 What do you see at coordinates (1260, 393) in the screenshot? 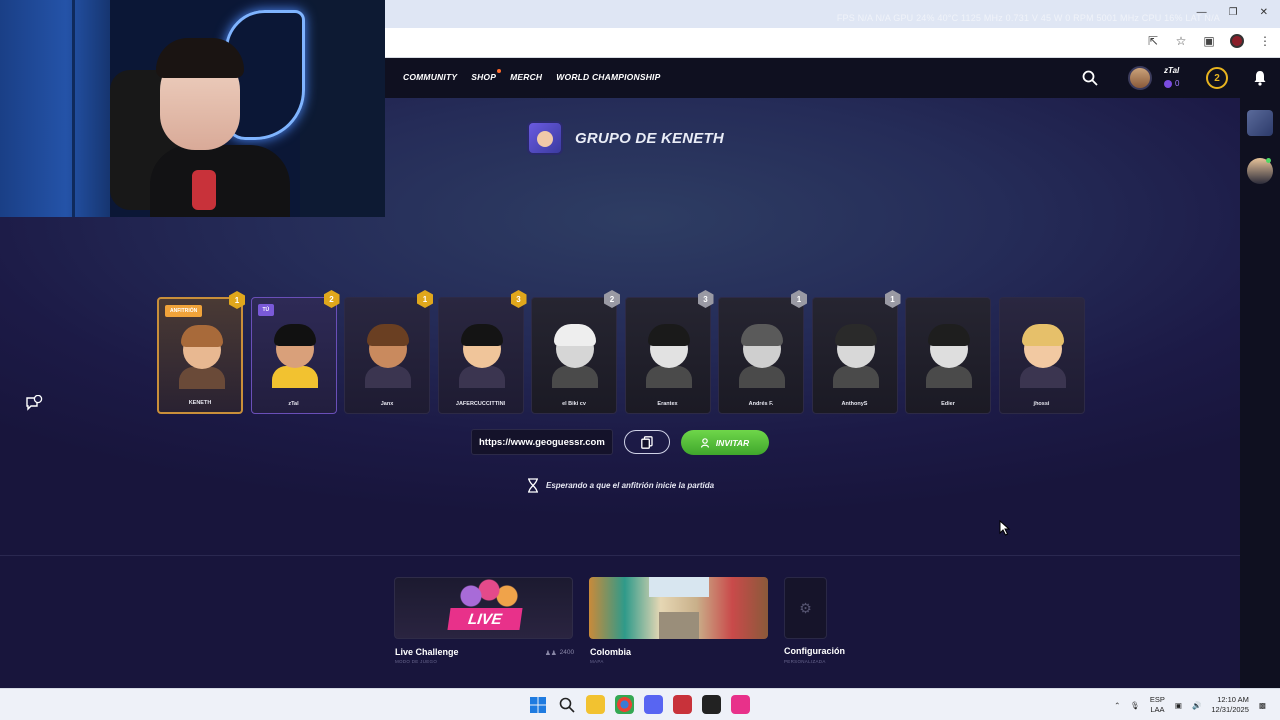
I see `friends-rail` at bounding box center [1260, 393].